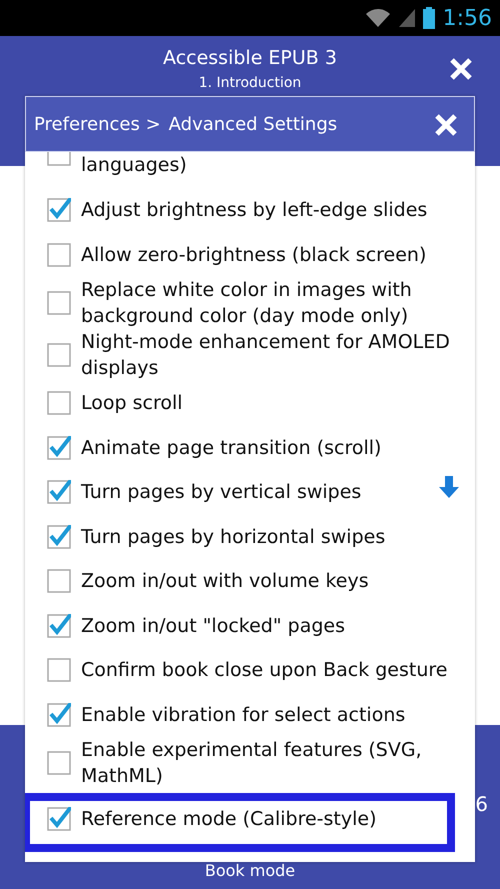  What do you see at coordinates (481, 804) in the screenshot?
I see `page-number: 6` at bounding box center [481, 804].